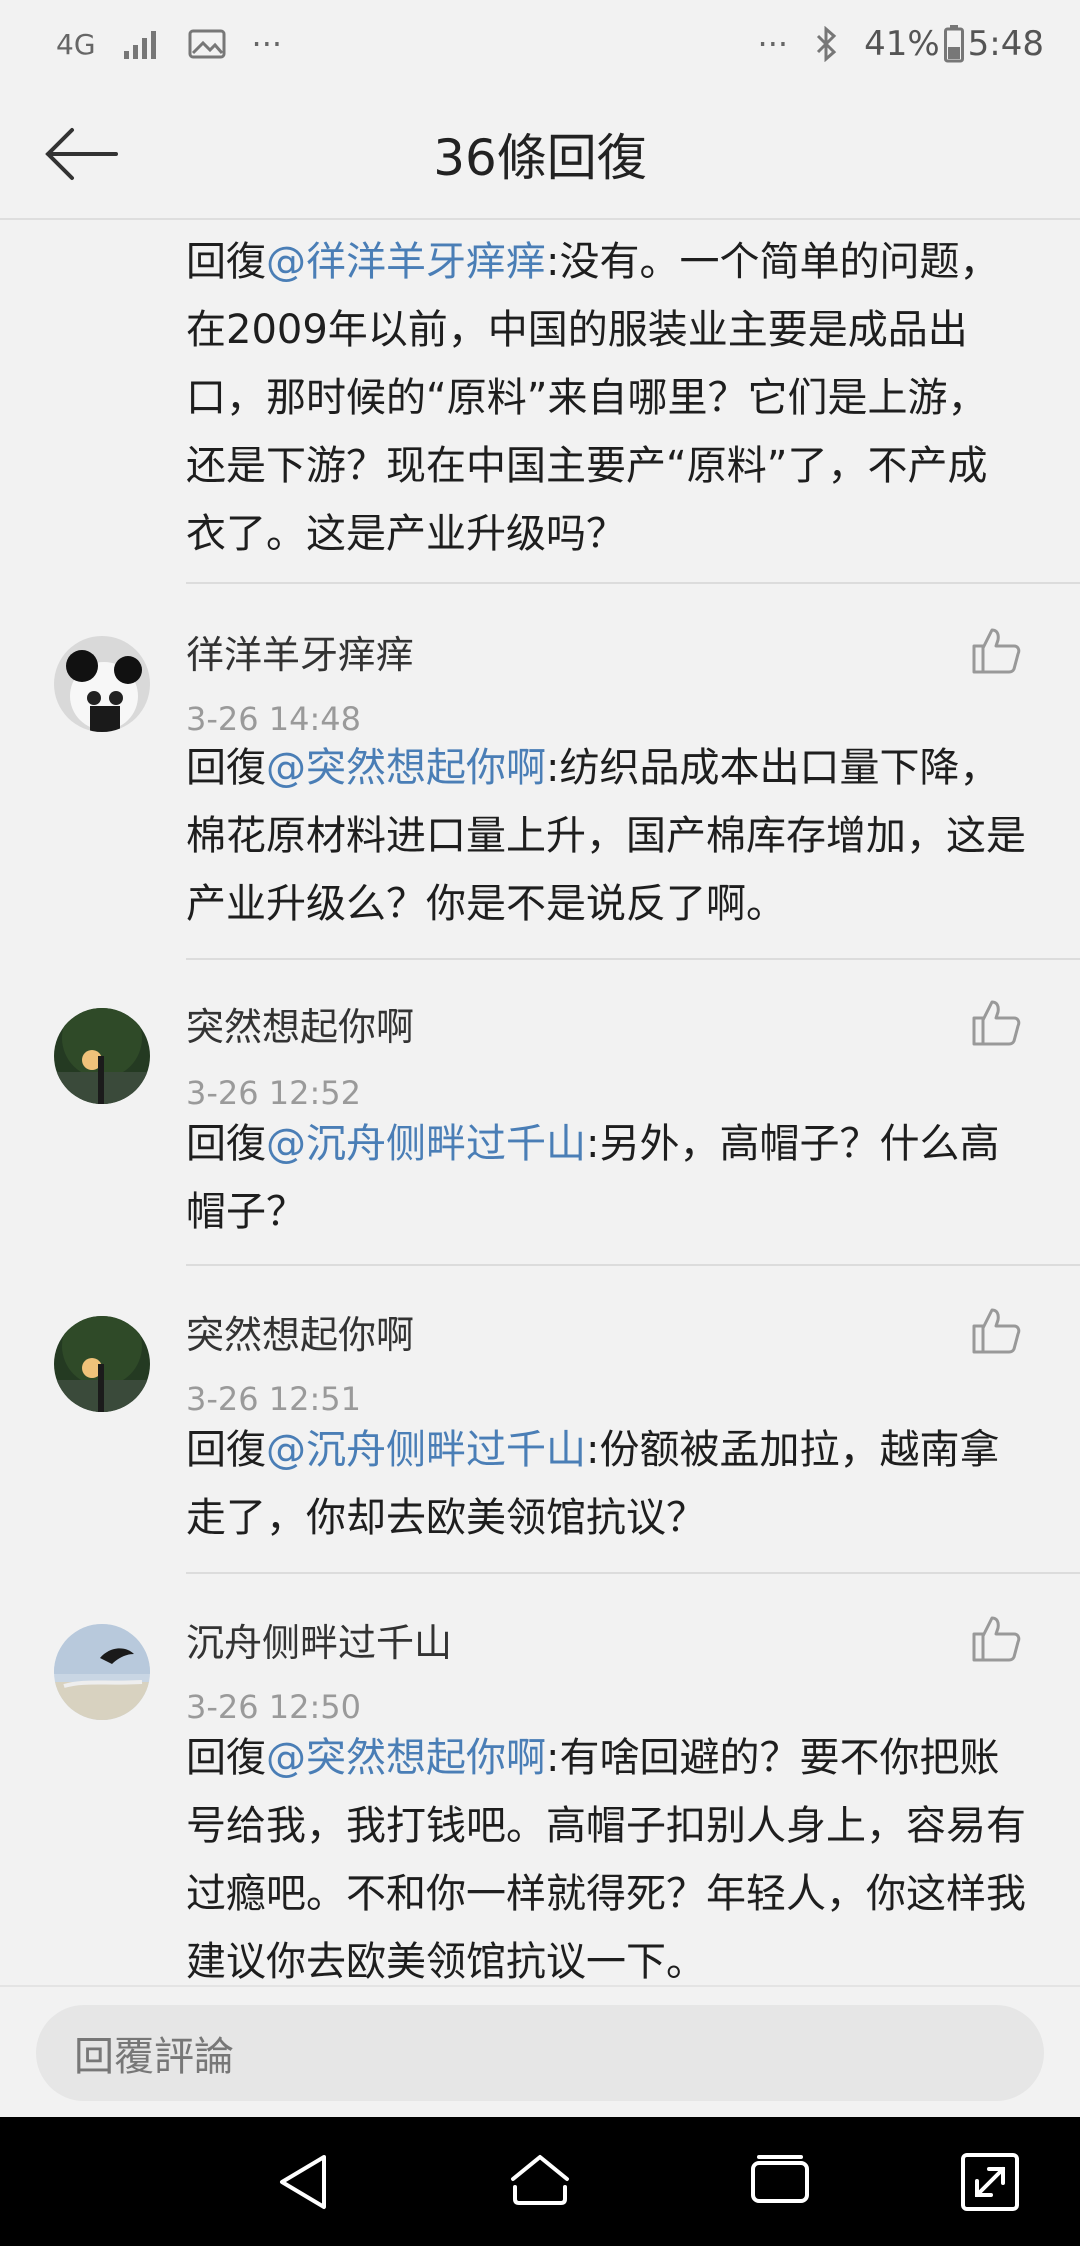 The image size is (1080, 2246). Describe the element at coordinates (207, 44) in the screenshot. I see `image-icon` at that location.